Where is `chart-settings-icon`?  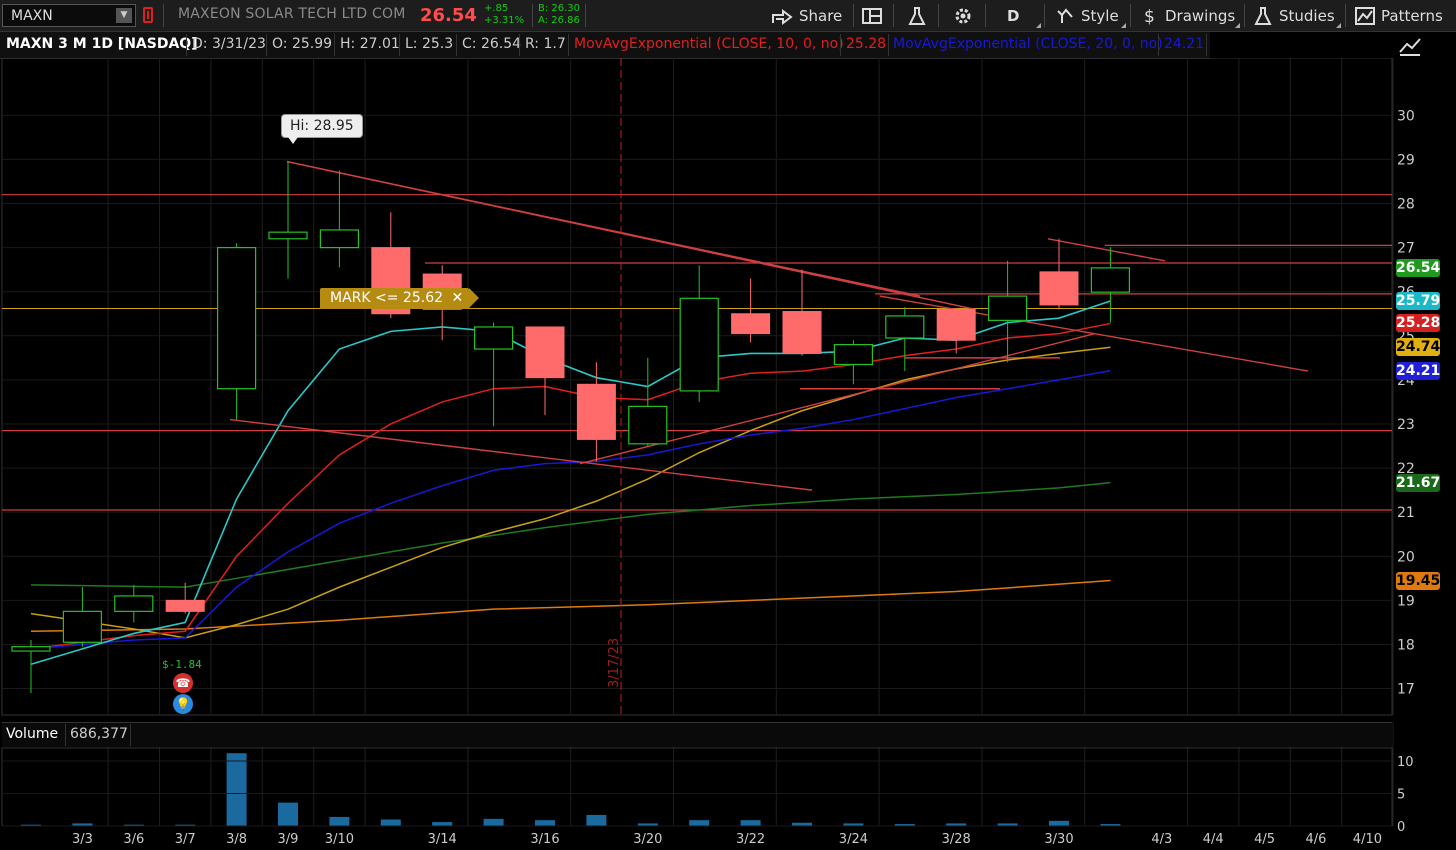
chart-settings-icon is located at coordinates (1410, 48).